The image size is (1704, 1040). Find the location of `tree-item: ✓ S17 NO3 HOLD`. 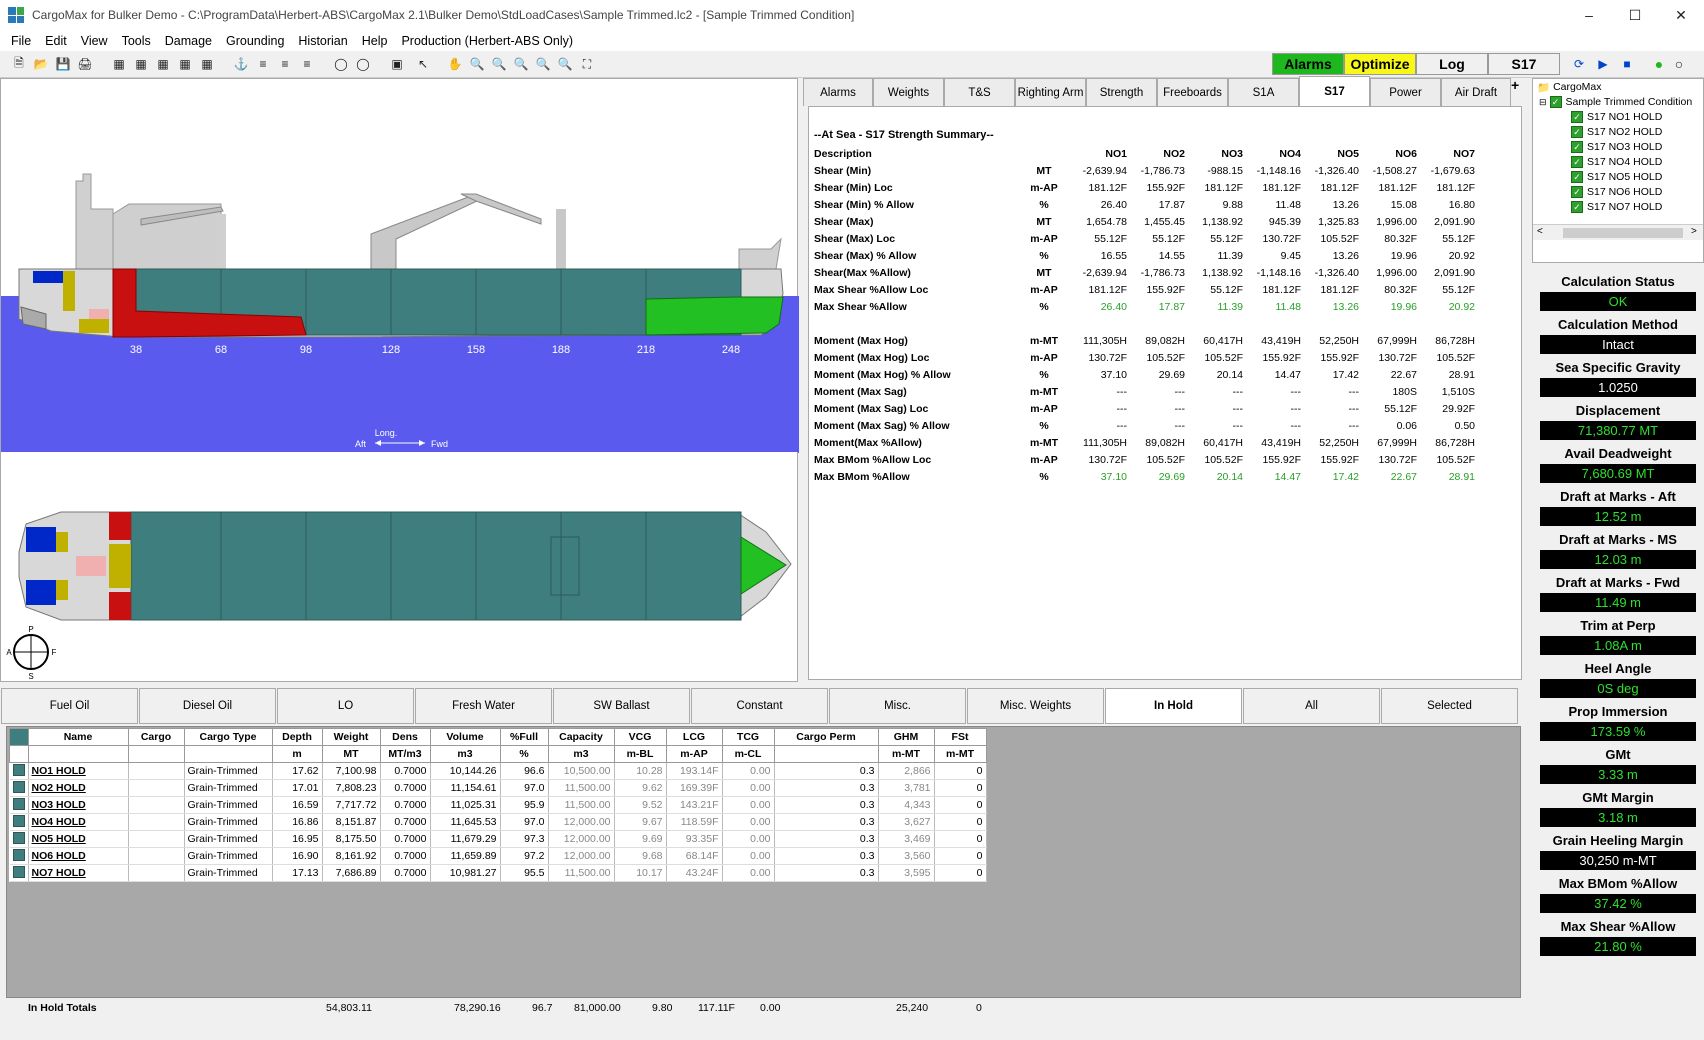

tree-item: ✓ S17 NO3 HOLD is located at coordinates (1616, 147).